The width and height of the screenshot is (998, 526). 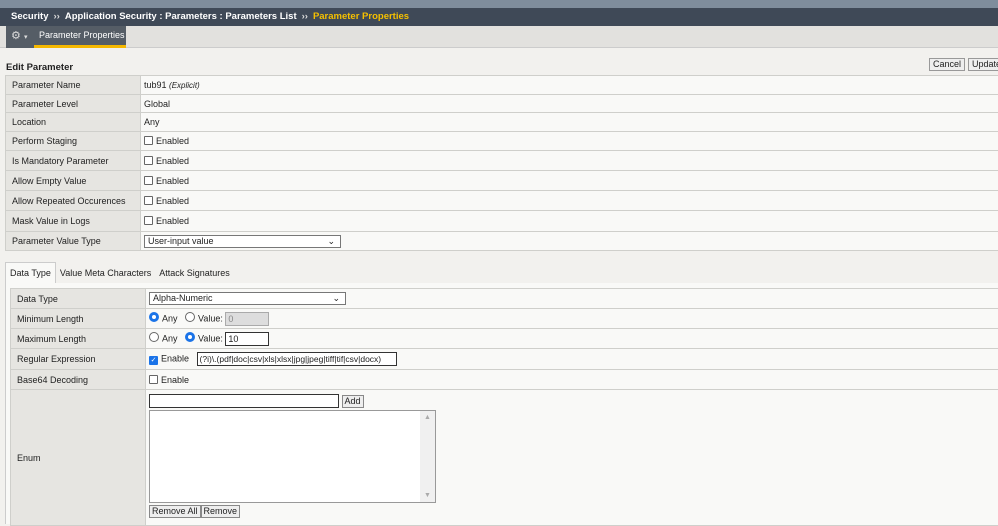 What do you see at coordinates (153, 360) in the screenshot?
I see `regex-checkbox: ✓` at bounding box center [153, 360].